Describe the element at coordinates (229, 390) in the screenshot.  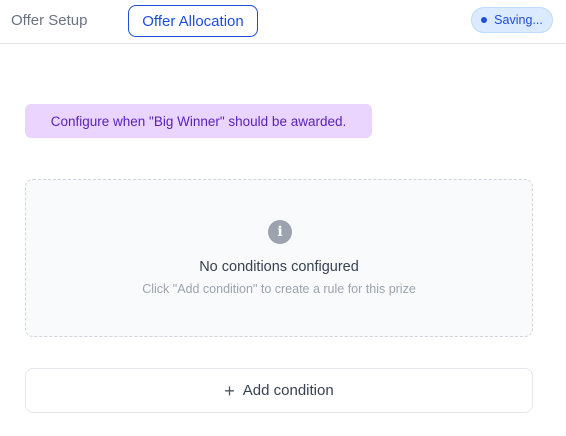
I see `plus-icon: +` at that location.